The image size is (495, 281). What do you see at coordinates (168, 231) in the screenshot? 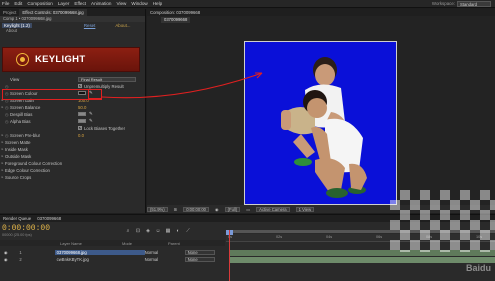
I see `frame-blending-icon: ▦` at bounding box center [168, 231].